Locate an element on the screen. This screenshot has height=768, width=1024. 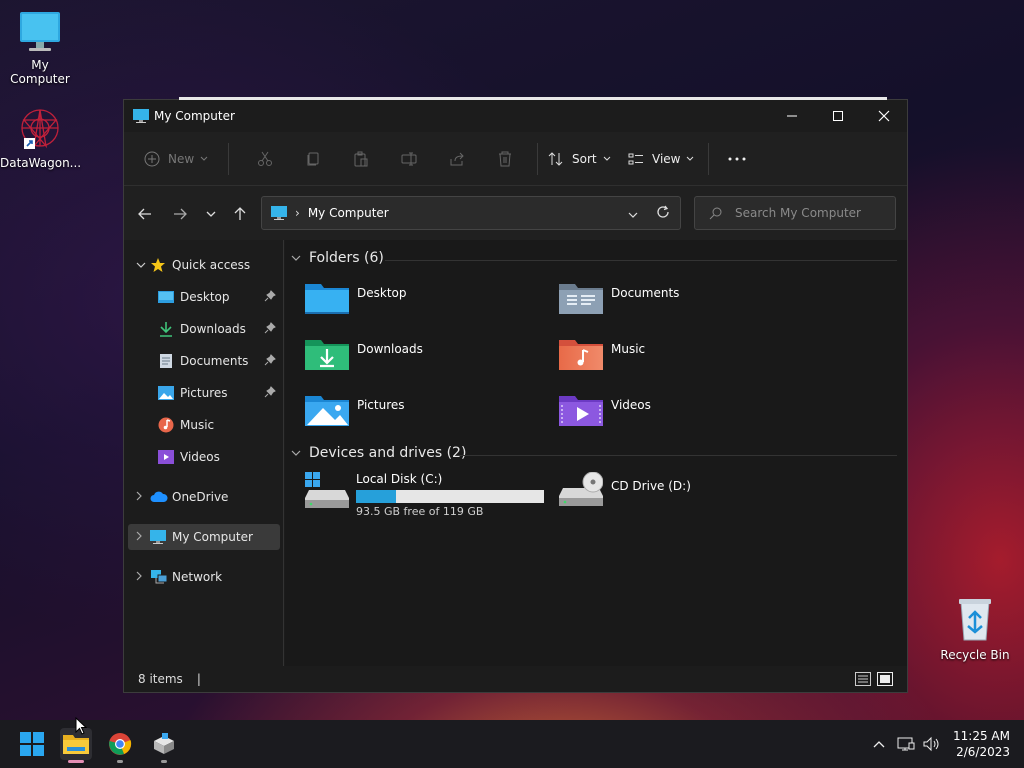
cut-button is located at coordinates (265, 159).